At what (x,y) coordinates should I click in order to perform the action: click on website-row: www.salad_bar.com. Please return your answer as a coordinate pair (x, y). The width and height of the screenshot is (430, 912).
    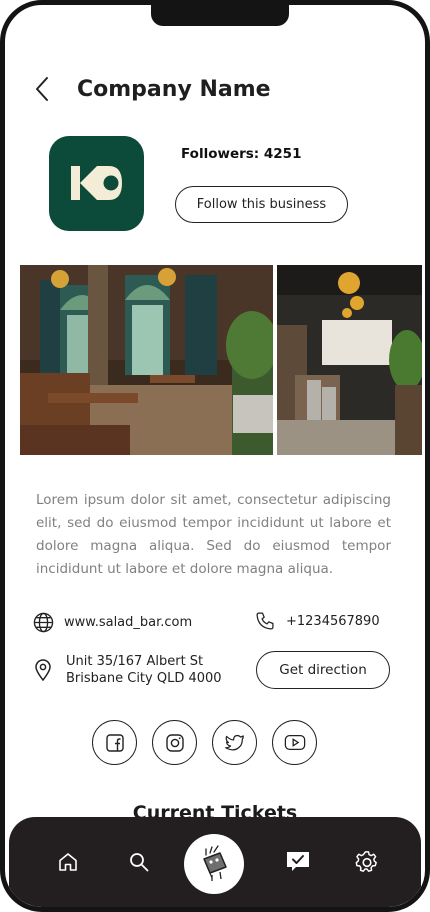
    Looking at the image, I should click on (112, 622).